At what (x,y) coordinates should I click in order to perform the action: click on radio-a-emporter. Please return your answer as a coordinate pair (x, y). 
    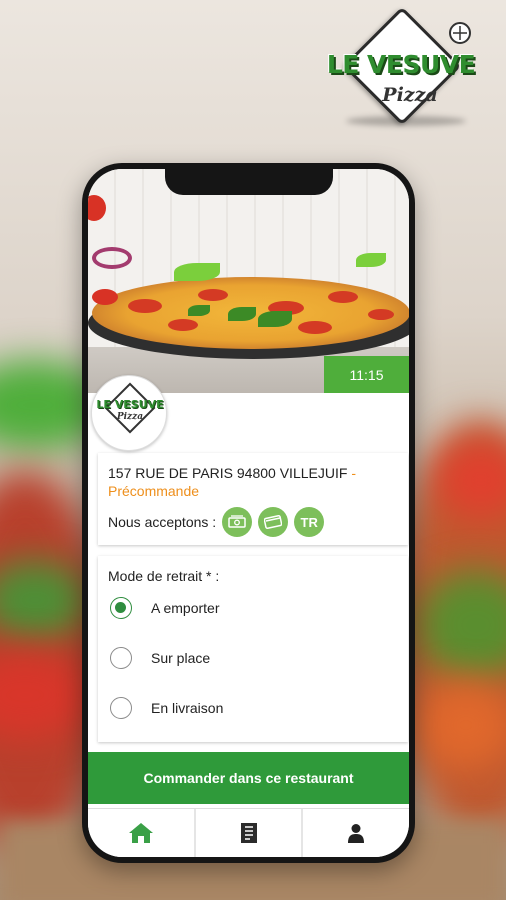
    Looking at the image, I should click on (121, 608).